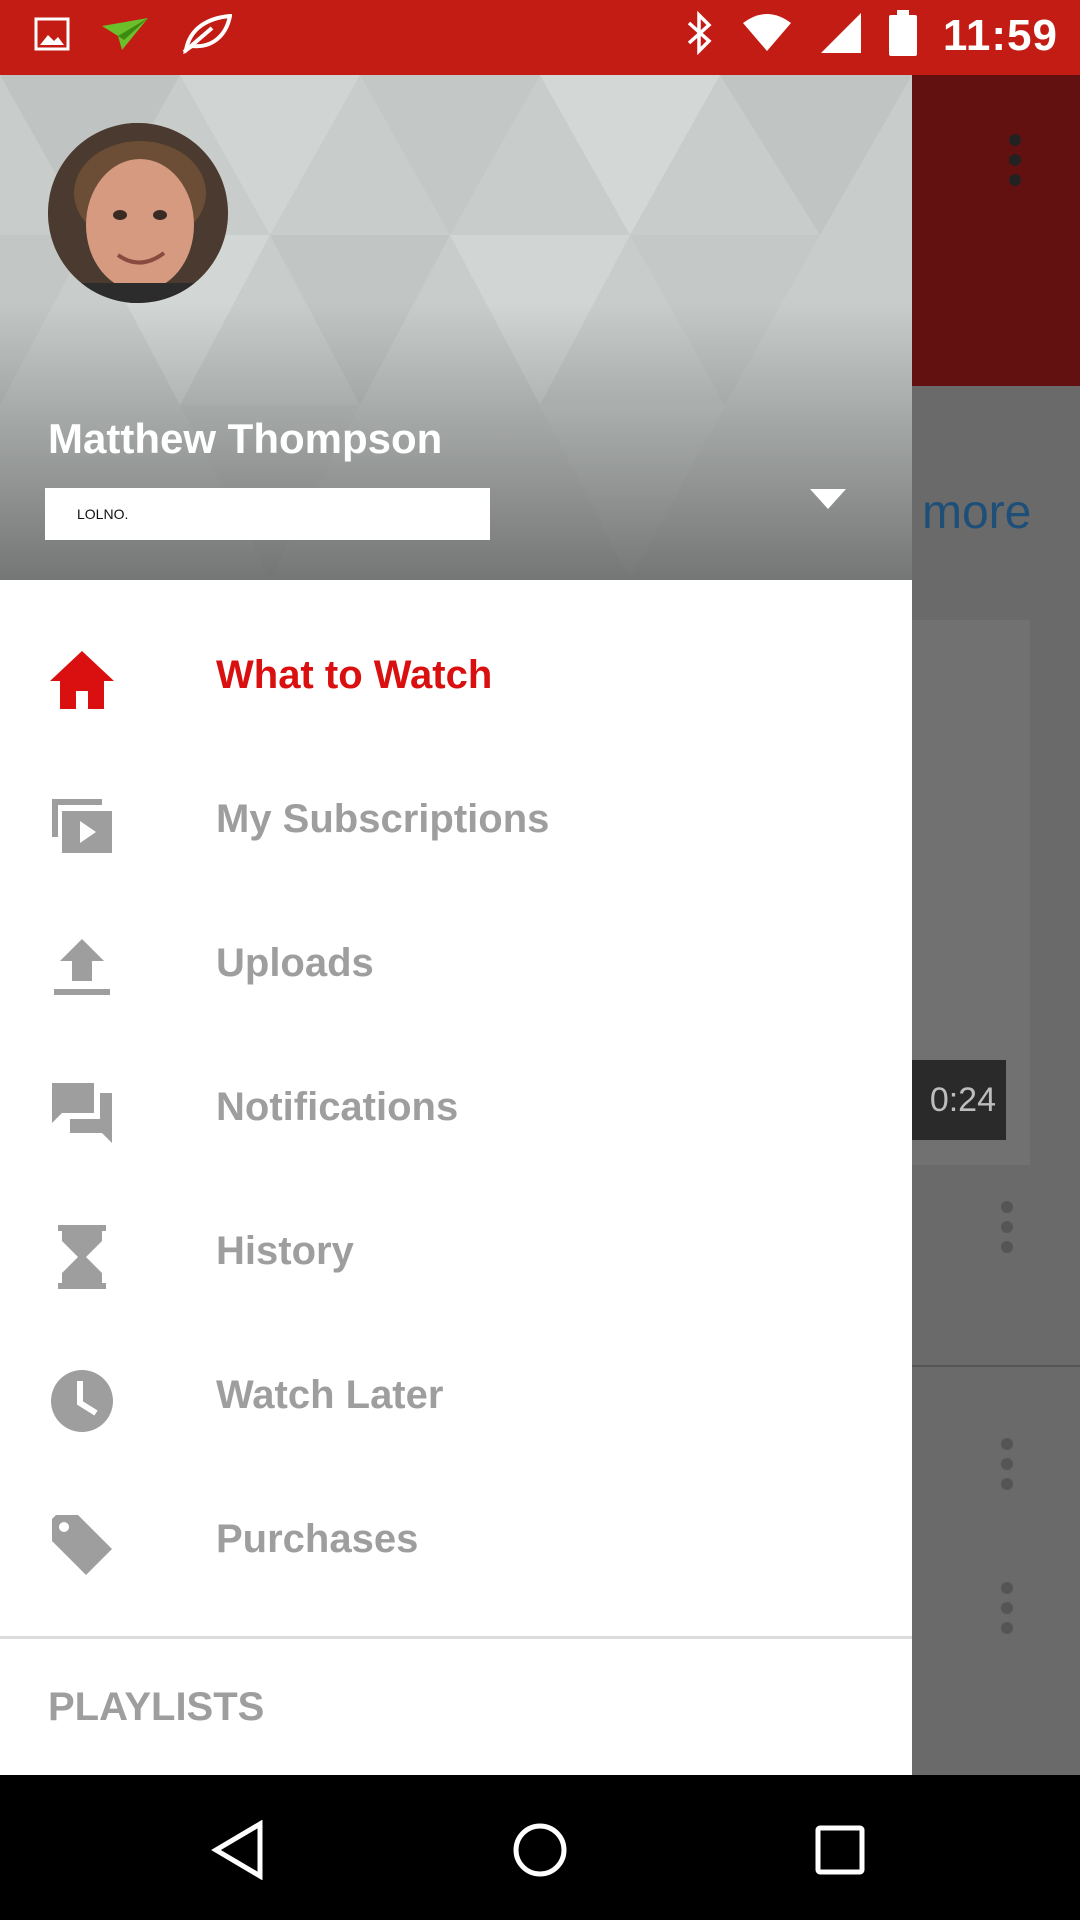  Describe the element at coordinates (767, 35) in the screenshot. I see `wifi-icon` at that location.